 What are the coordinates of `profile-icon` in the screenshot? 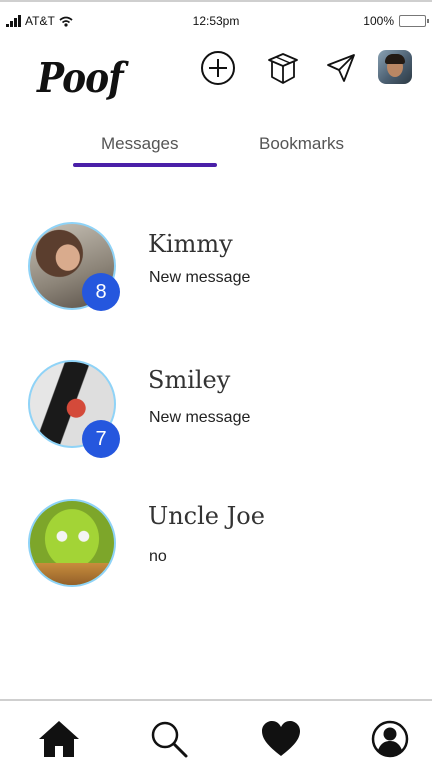 It's located at (390, 739).